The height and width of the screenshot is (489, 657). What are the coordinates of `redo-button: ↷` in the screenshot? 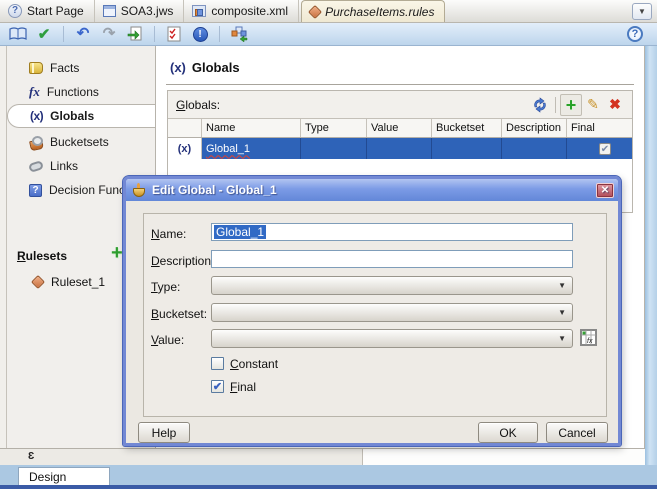 It's located at (109, 34).